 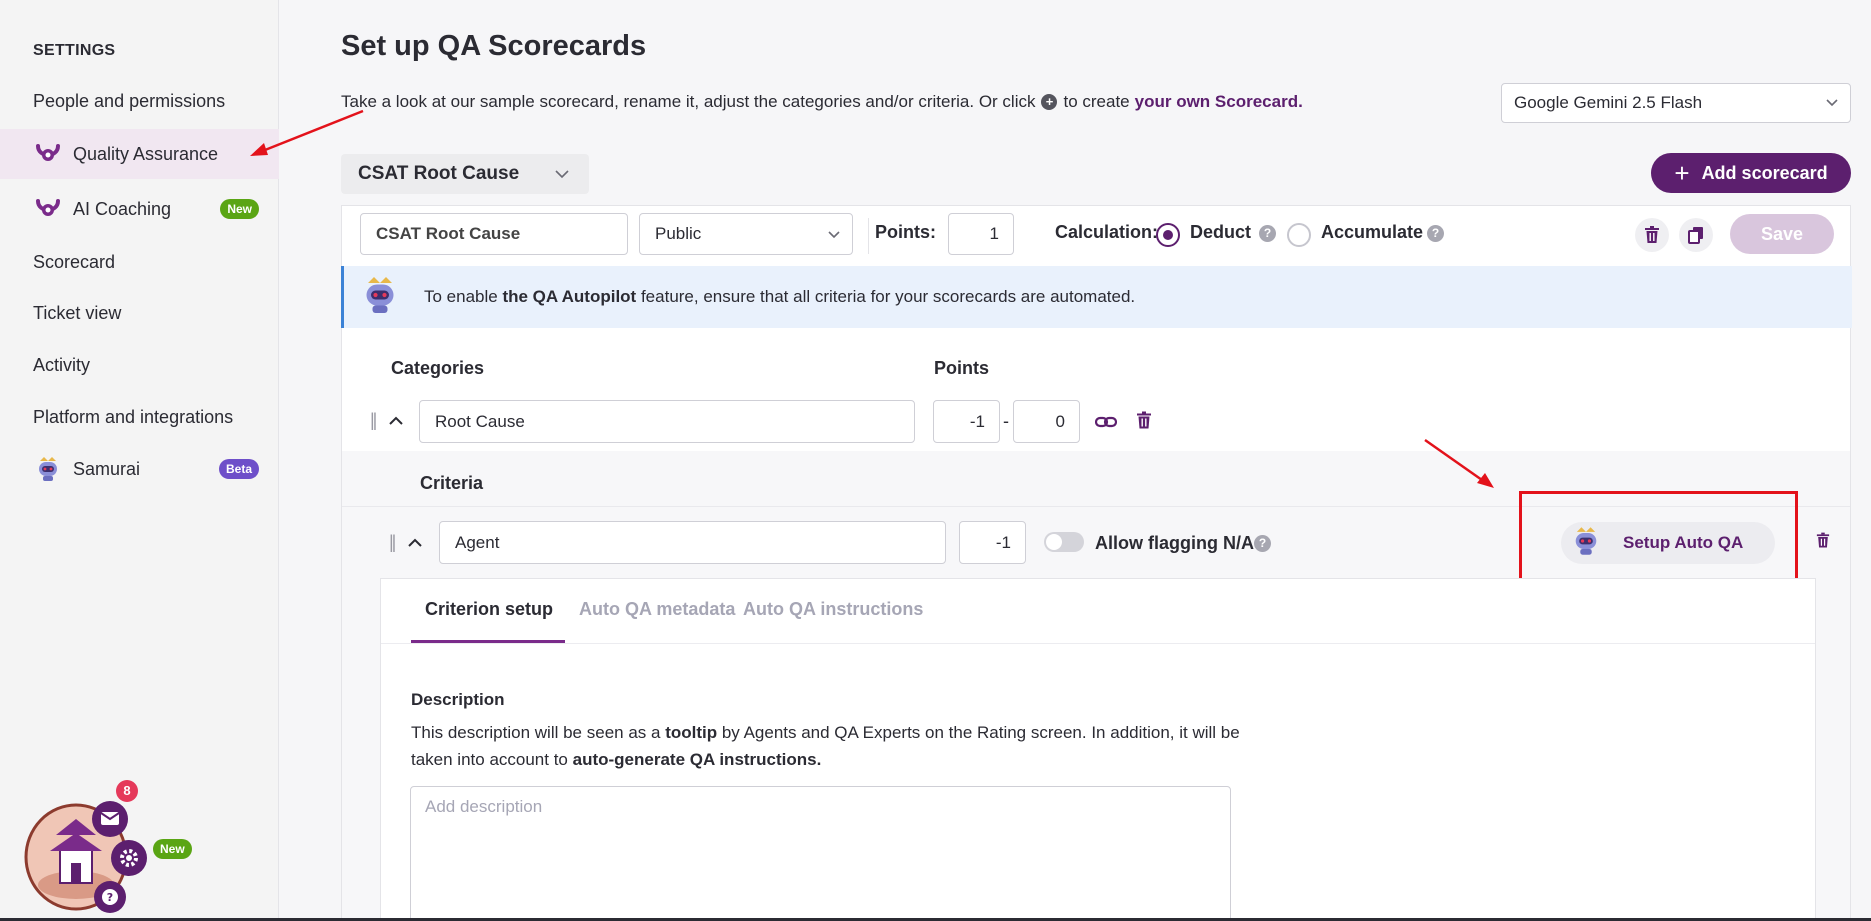 What do you see at coordinates (127, 791) in the screenshot?
I see `notification-count-badge: 8` at bounding box center [127, 791].